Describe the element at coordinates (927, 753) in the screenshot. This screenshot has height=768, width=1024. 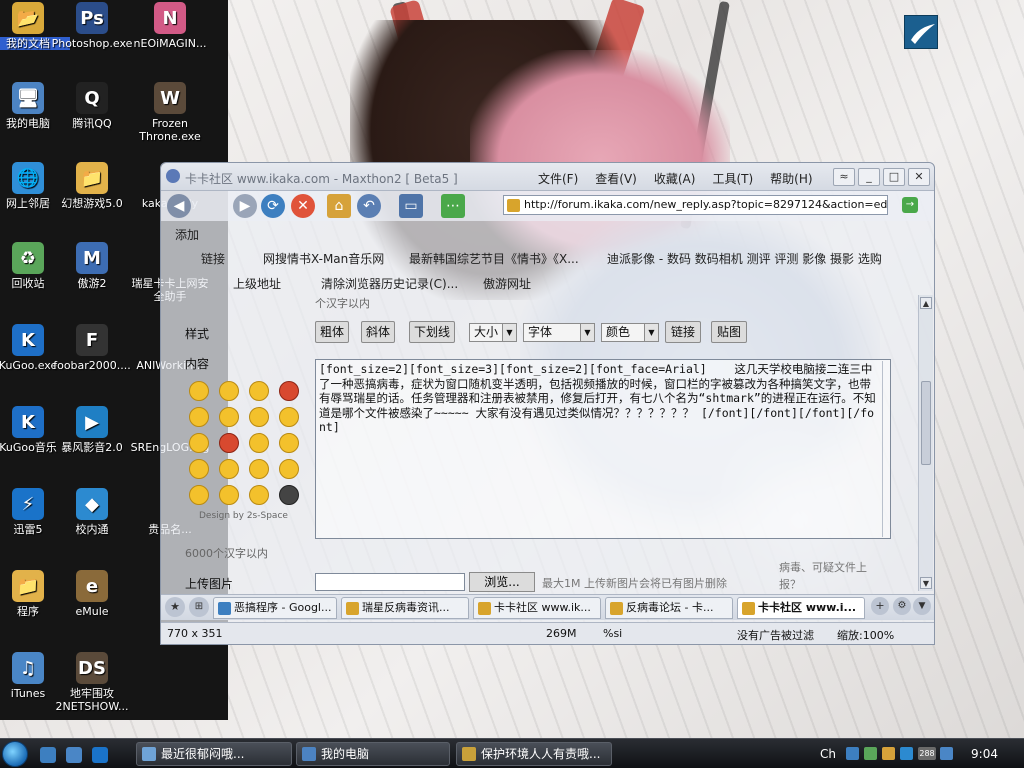
I see `tray-badge-icon: 288` at that location.